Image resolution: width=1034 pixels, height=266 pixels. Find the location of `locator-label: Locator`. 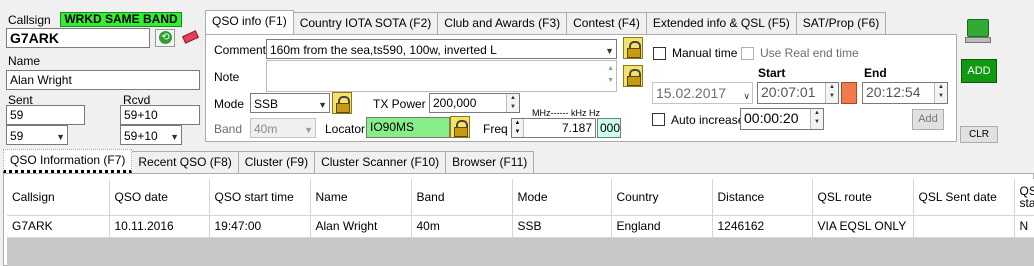

locator-label: Locator is located at coordinates (345, 129).